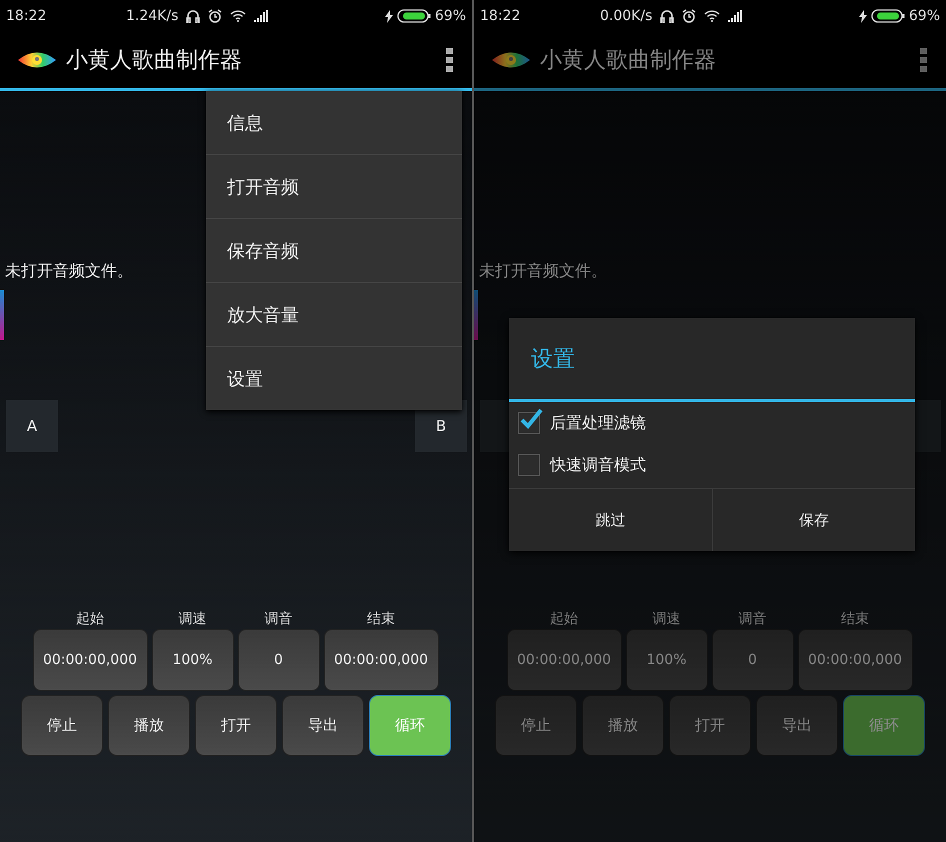  I want to click on menu-item: 打开音频, so click(334, 186).